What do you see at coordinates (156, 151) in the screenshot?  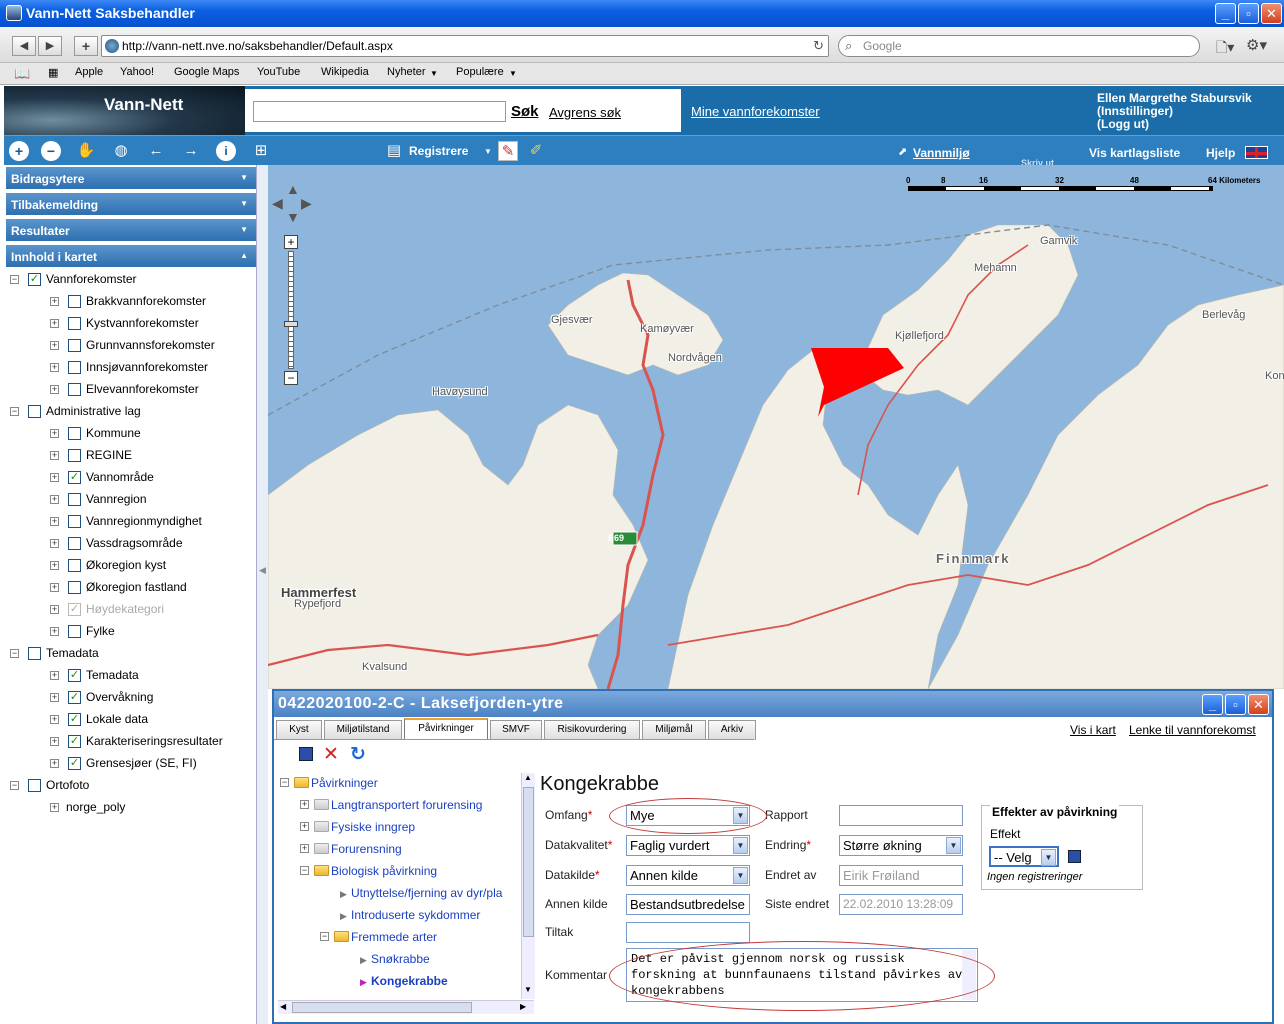 I see `previous-extent-icon: ←` at bounding box center [156, 151].